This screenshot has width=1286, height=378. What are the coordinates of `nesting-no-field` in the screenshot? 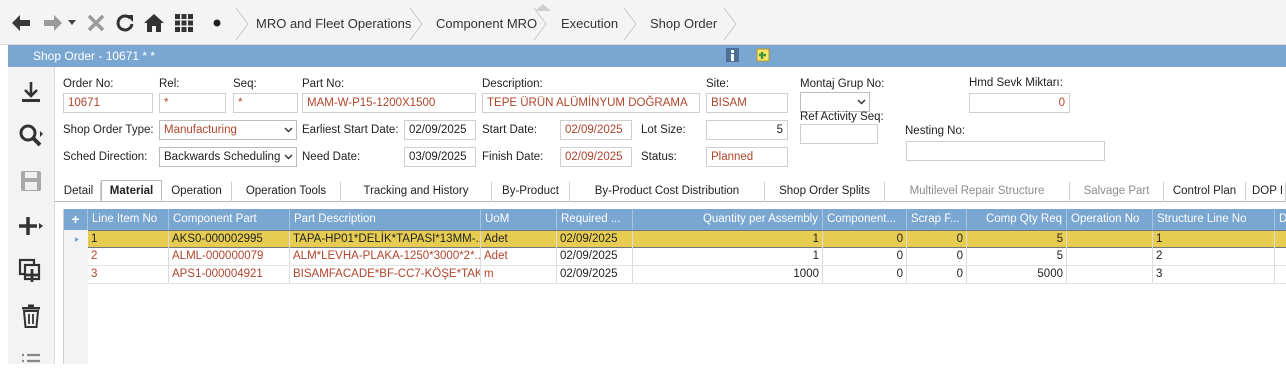 It's located at (1005, 151).